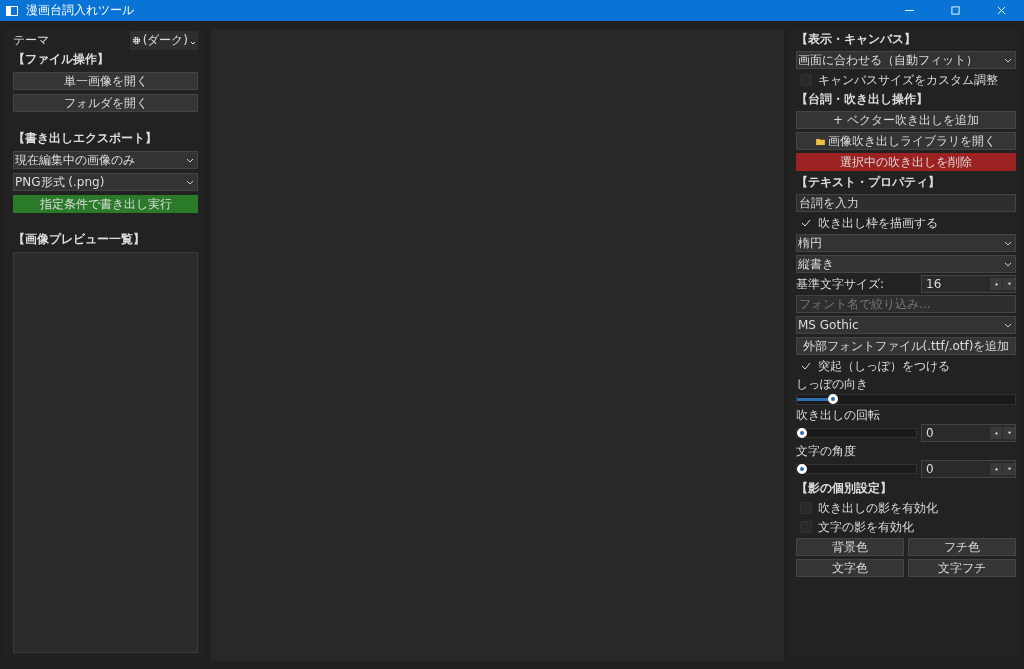  What do you see at coordinates (105, 103) in the screenshot?
I see `action-button: フォルダを開く` at bounding box center [105, 103].